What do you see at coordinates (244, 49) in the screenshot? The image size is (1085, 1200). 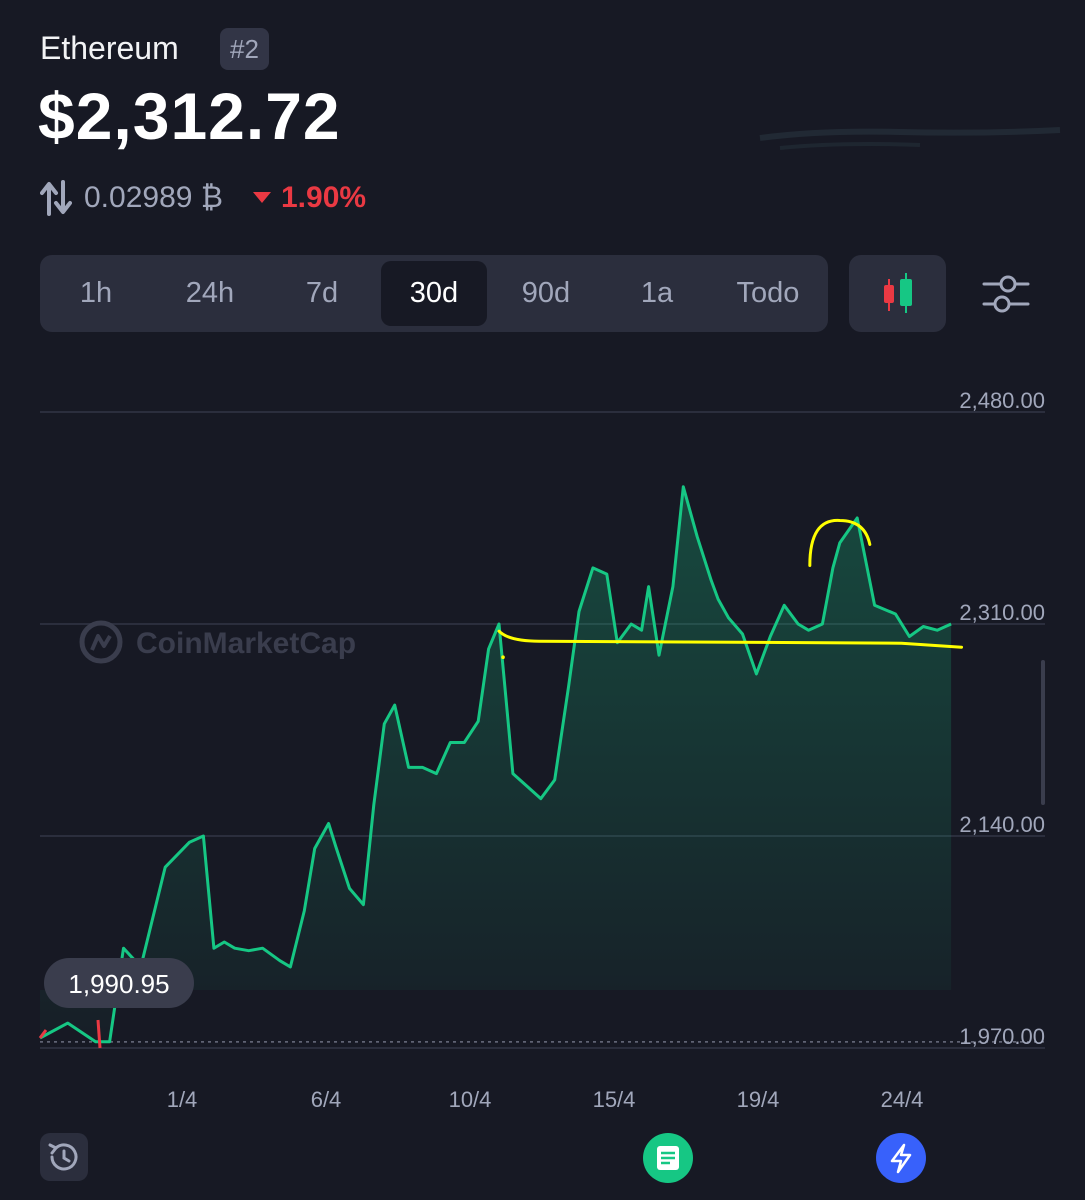 I see `rank-badge: #2` at bounding box center [244, 49].